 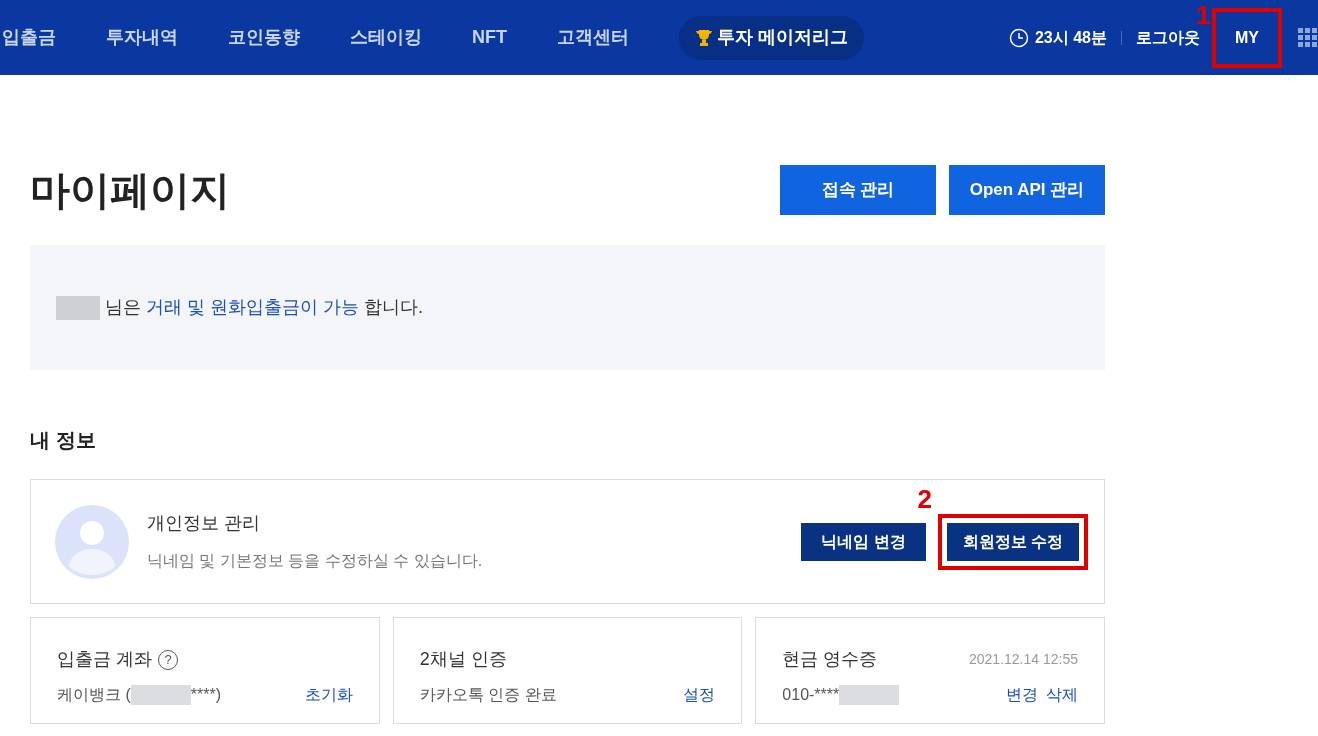 I want to click on card-title: 입출금 계좌, so click(x=104, y=659).